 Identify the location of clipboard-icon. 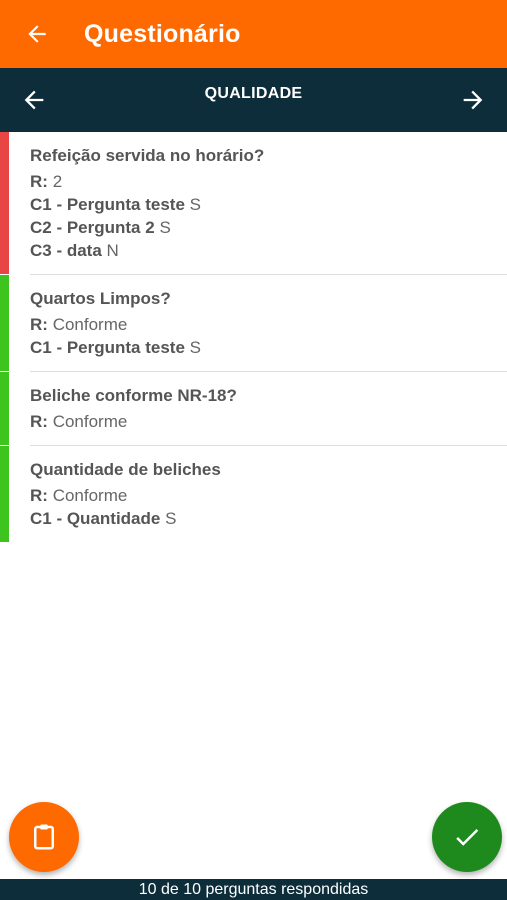
(44, 837).